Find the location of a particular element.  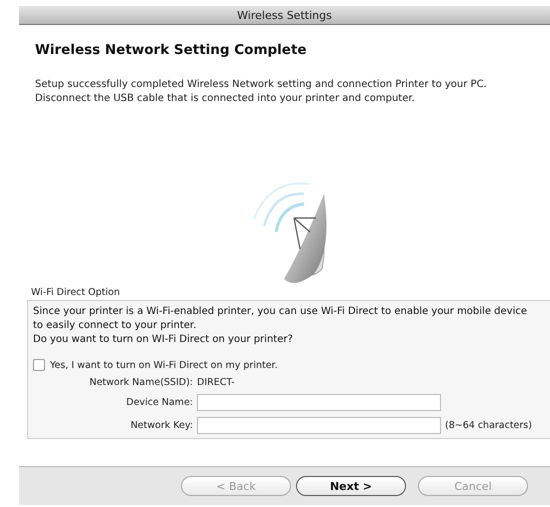

checkbox-label: Yes, I want to turn on Wi-Fi Direct on my printer. is located at coordinates (164, 365).